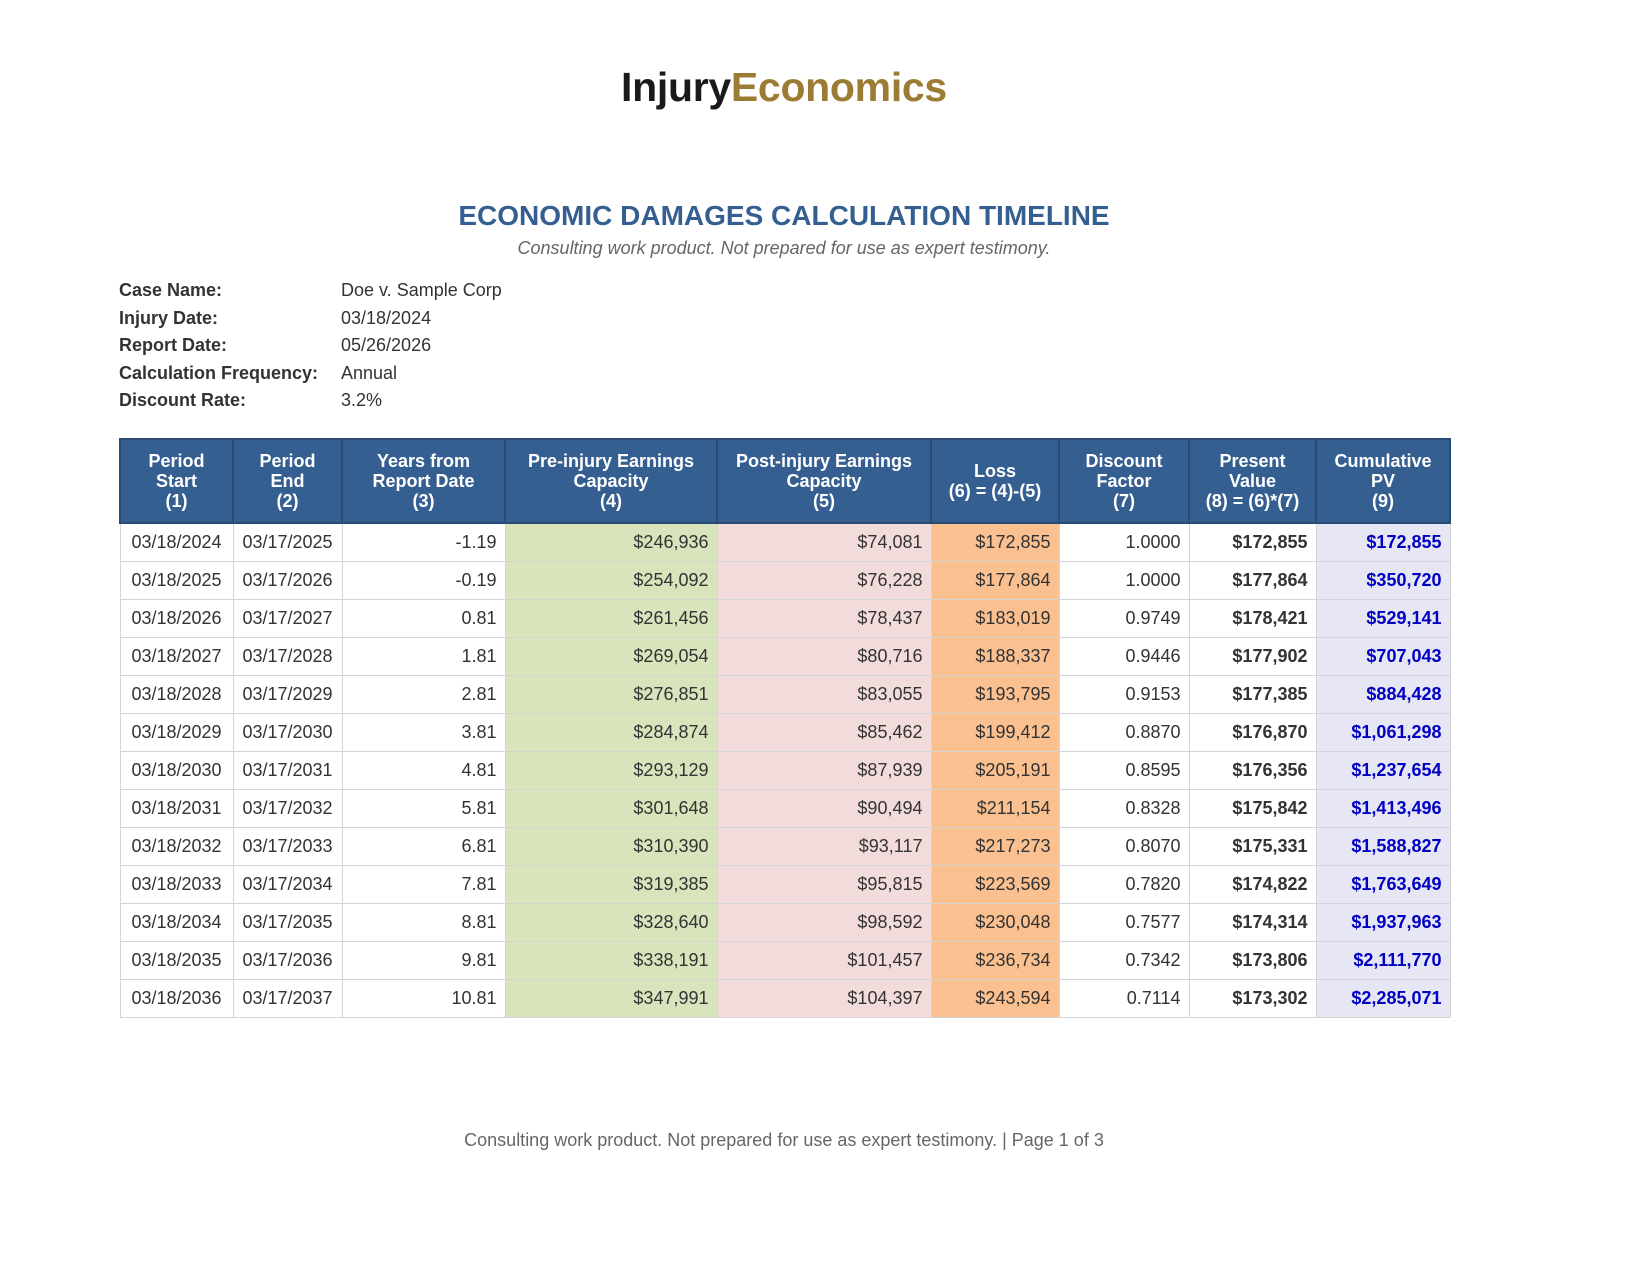 This screenshot has height=1275, width=1650. Describe the element at coordinates (611, 808) in the screenshot. I see `cell-pre-injury-earnings: $301,648` at that location.